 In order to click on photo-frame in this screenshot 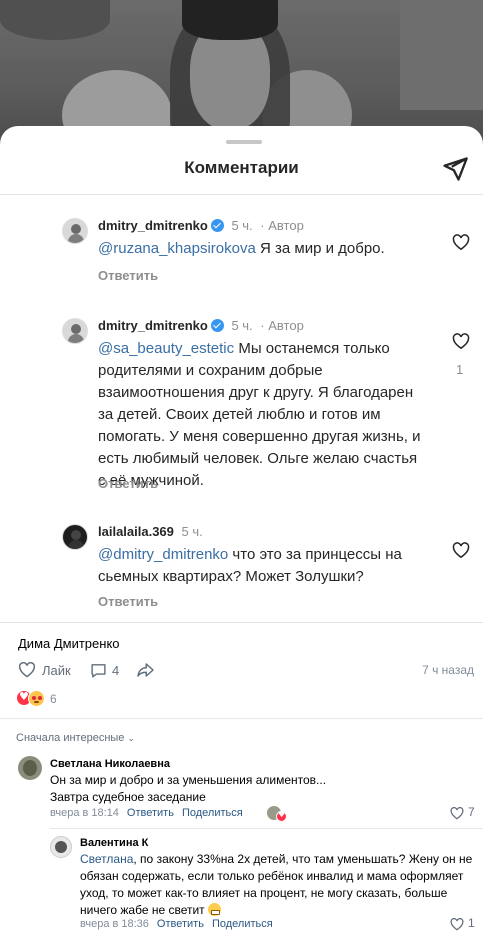, I will do `click(441, 55)`.